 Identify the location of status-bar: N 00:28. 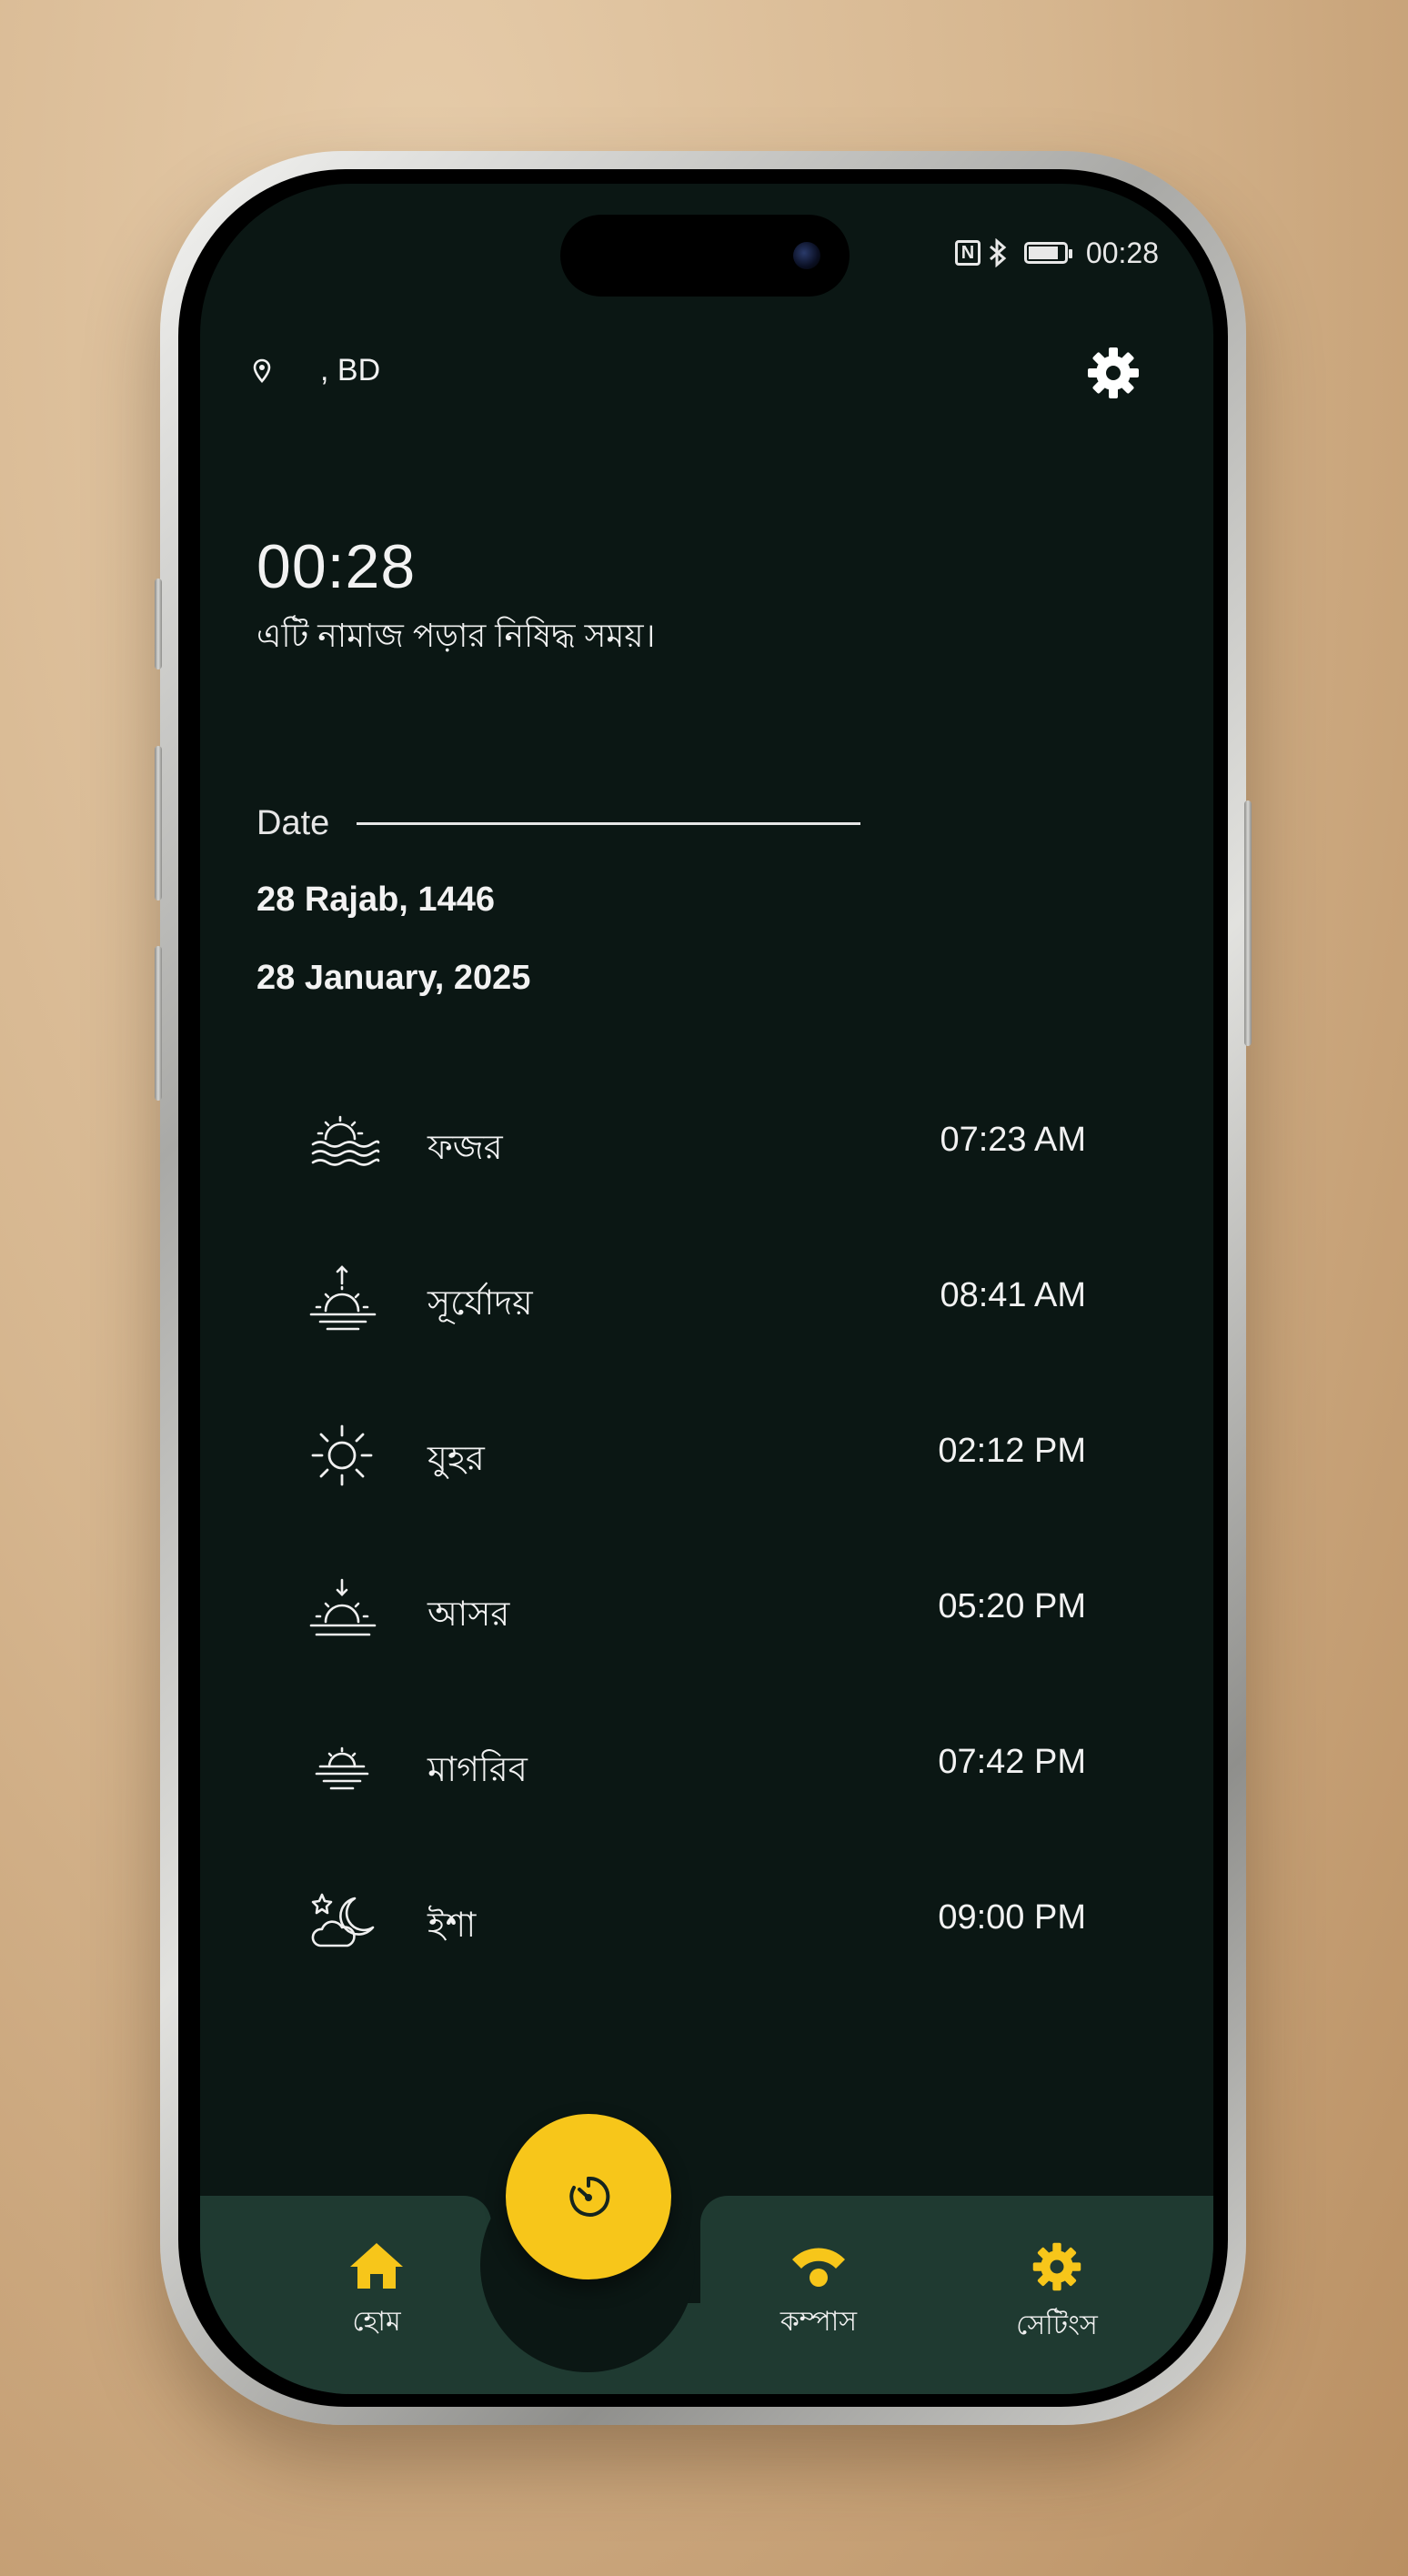
(1056, 253).